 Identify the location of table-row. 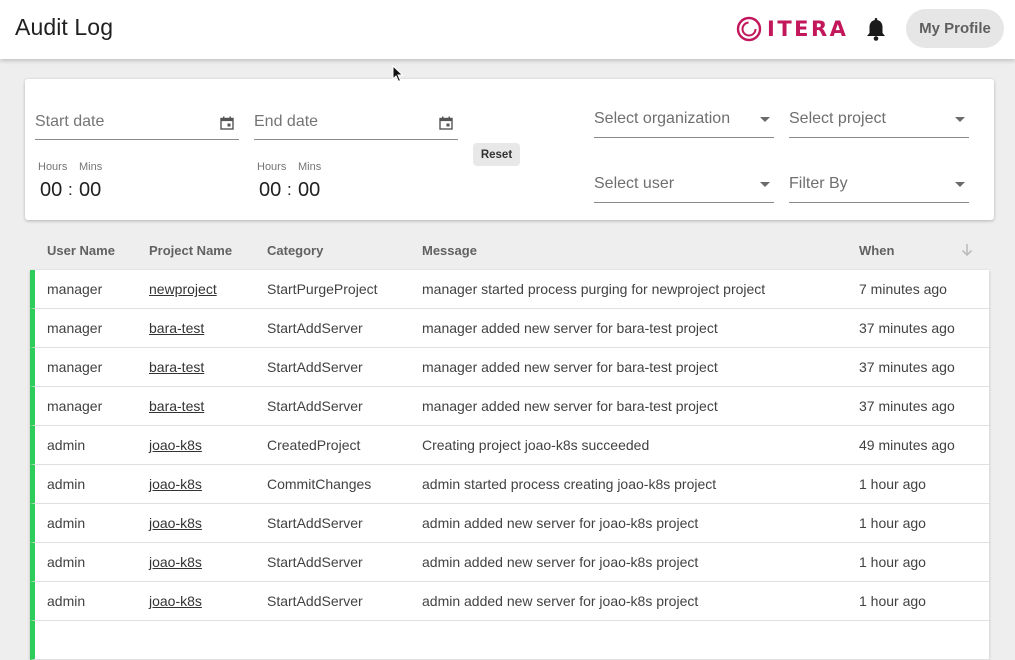
(509, 640).